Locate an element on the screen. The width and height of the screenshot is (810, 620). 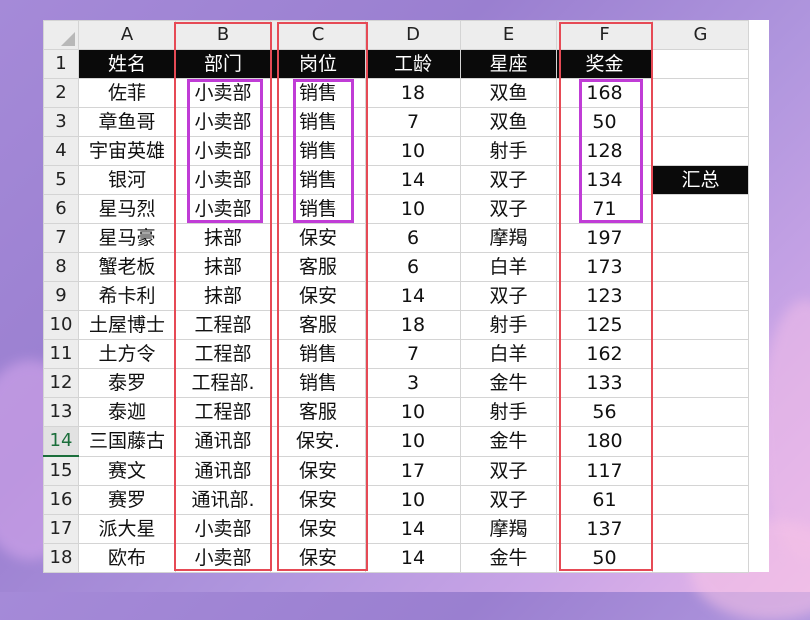
cell-f8: 173 is located at coordinates (604, 267).